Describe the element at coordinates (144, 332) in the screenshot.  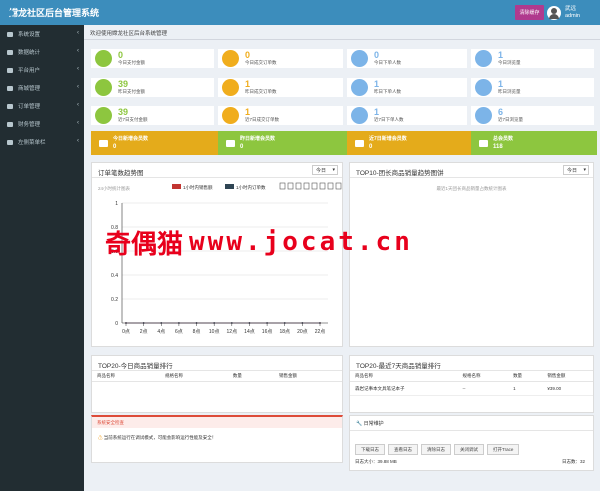
I see `x-tick-label: 2点` at that location.